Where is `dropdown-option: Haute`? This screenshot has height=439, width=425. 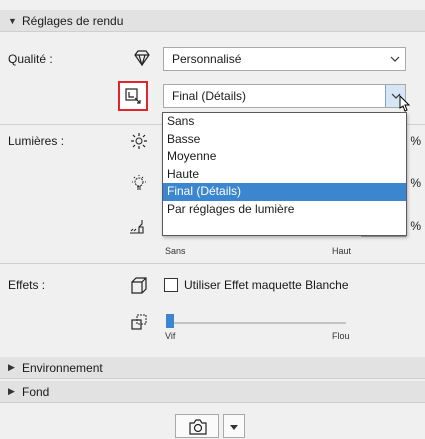
dropdown-option: Haute is located at coordinates (284, 175).